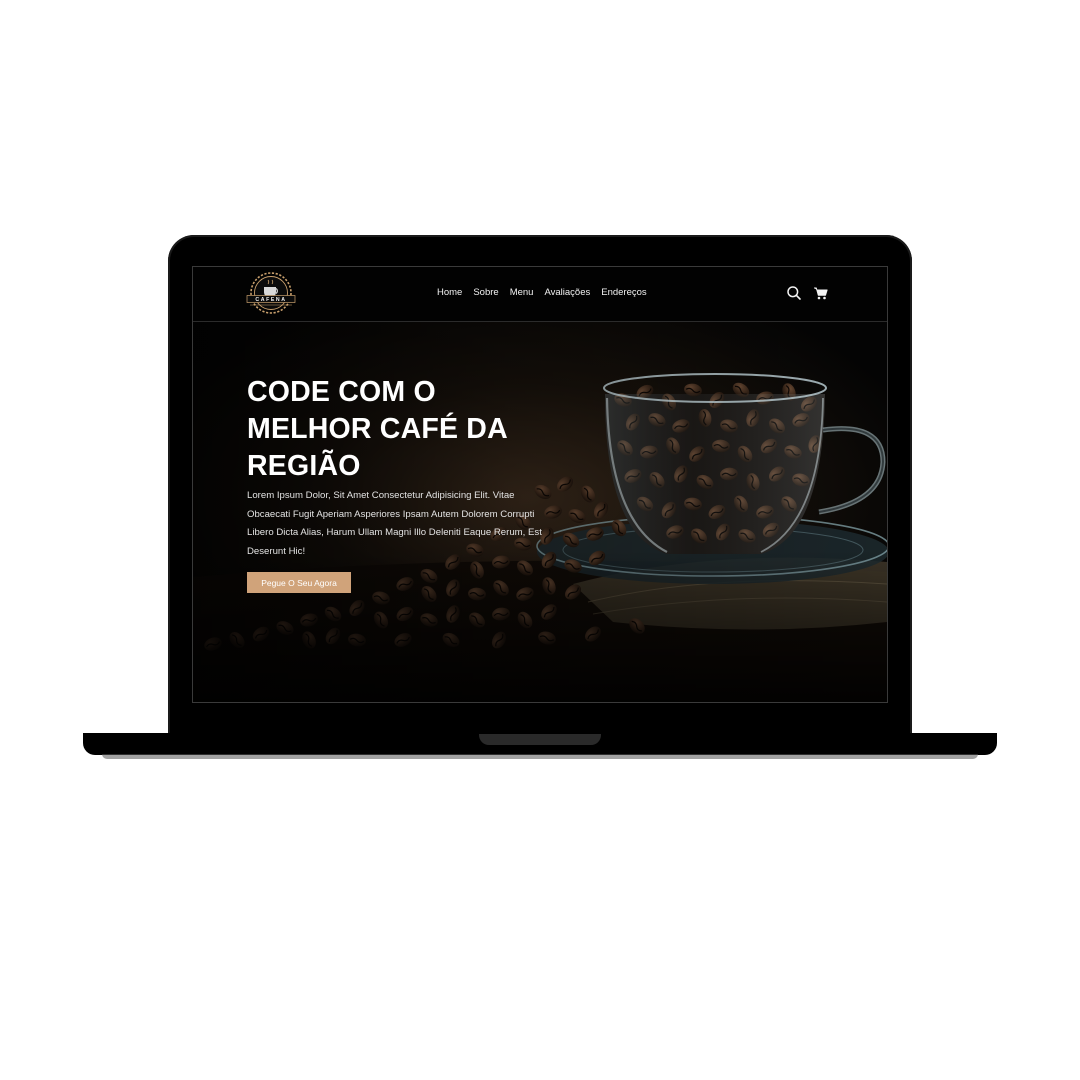  I want to click on main-nav: Home Sobre Menu Avaliações Endereços, so click(542, 292).